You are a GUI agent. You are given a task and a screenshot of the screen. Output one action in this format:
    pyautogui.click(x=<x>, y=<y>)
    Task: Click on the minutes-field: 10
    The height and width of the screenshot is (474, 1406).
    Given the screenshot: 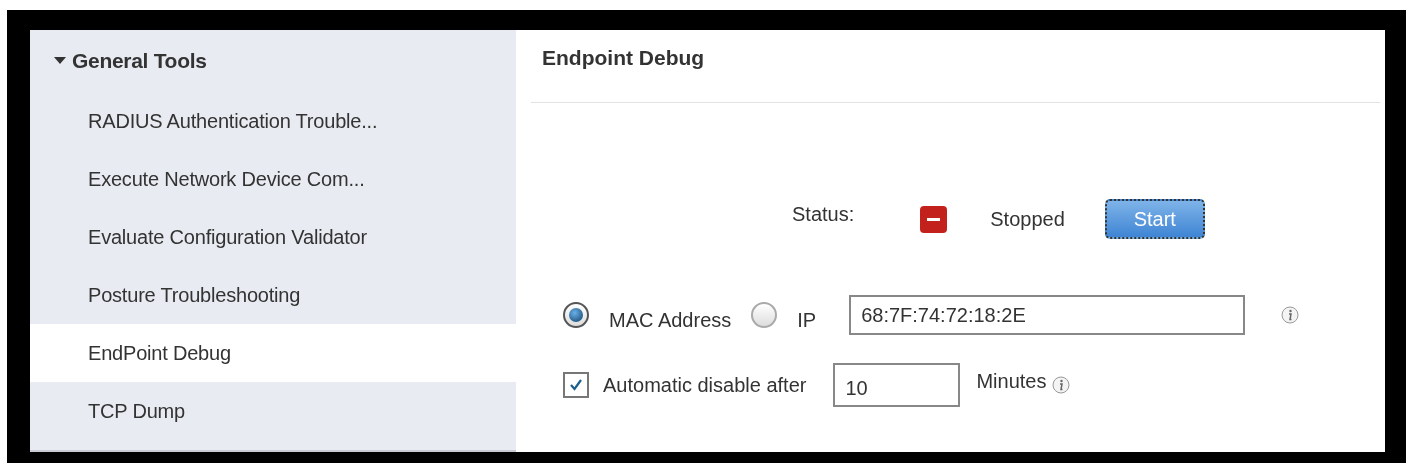 What is the action you would take?
    pyautogui.click(x=897, y=385)
    